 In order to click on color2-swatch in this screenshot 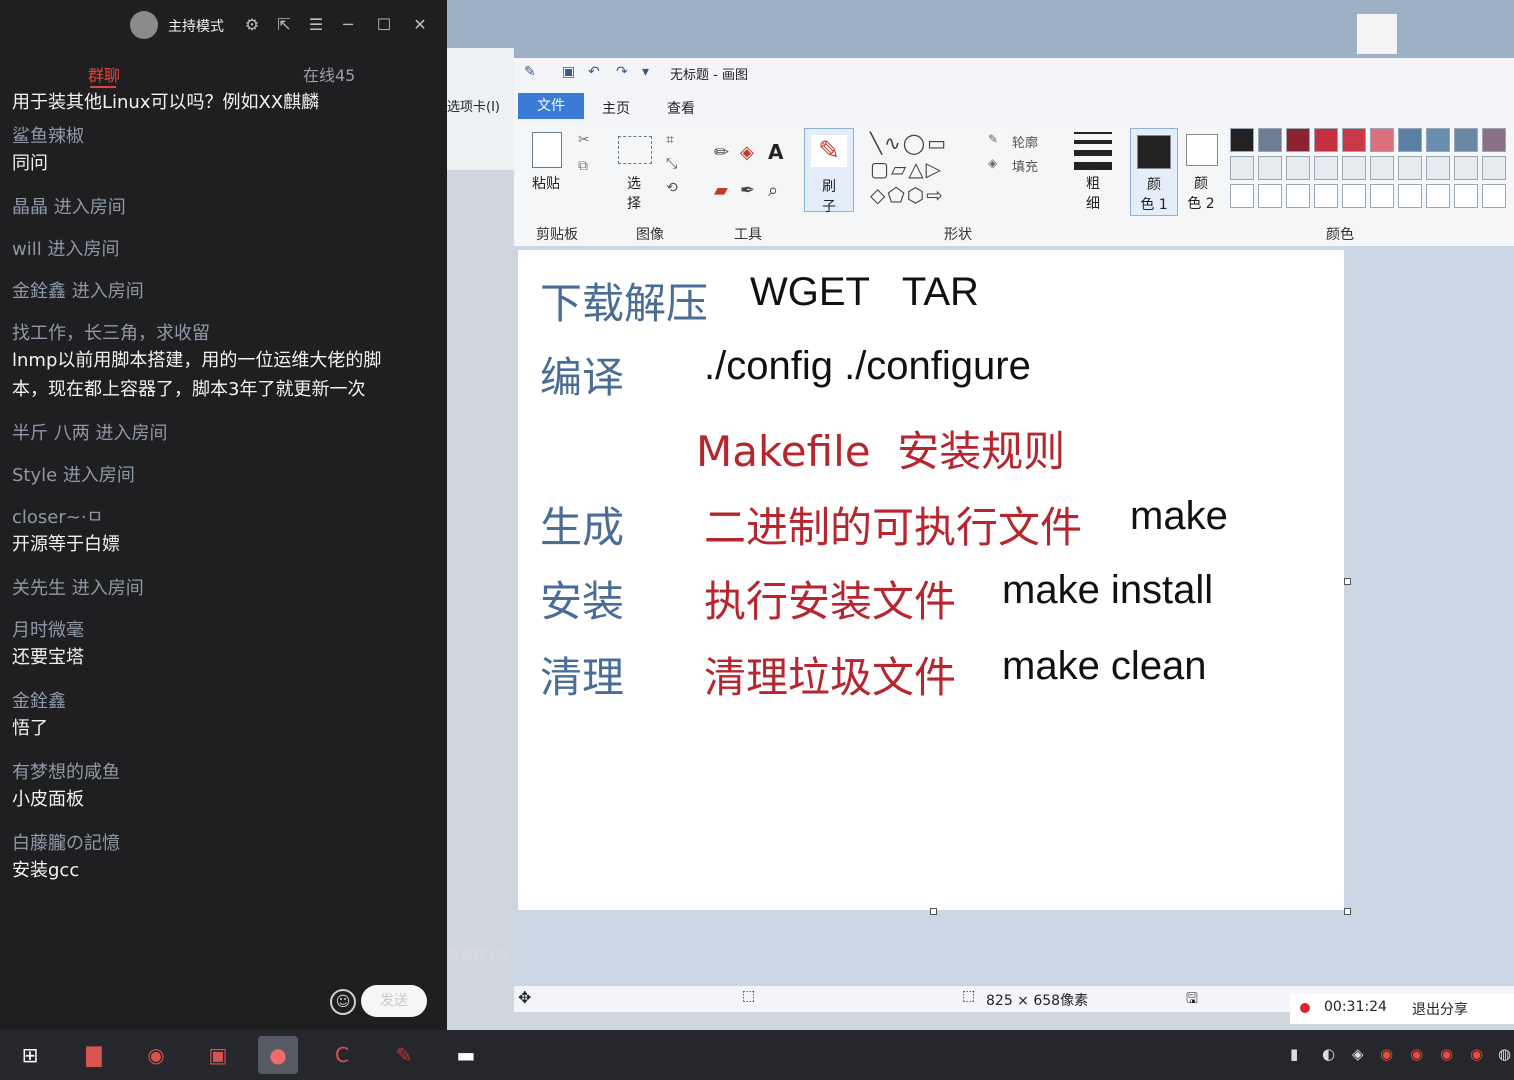, I will do `click(1202, 150)`.